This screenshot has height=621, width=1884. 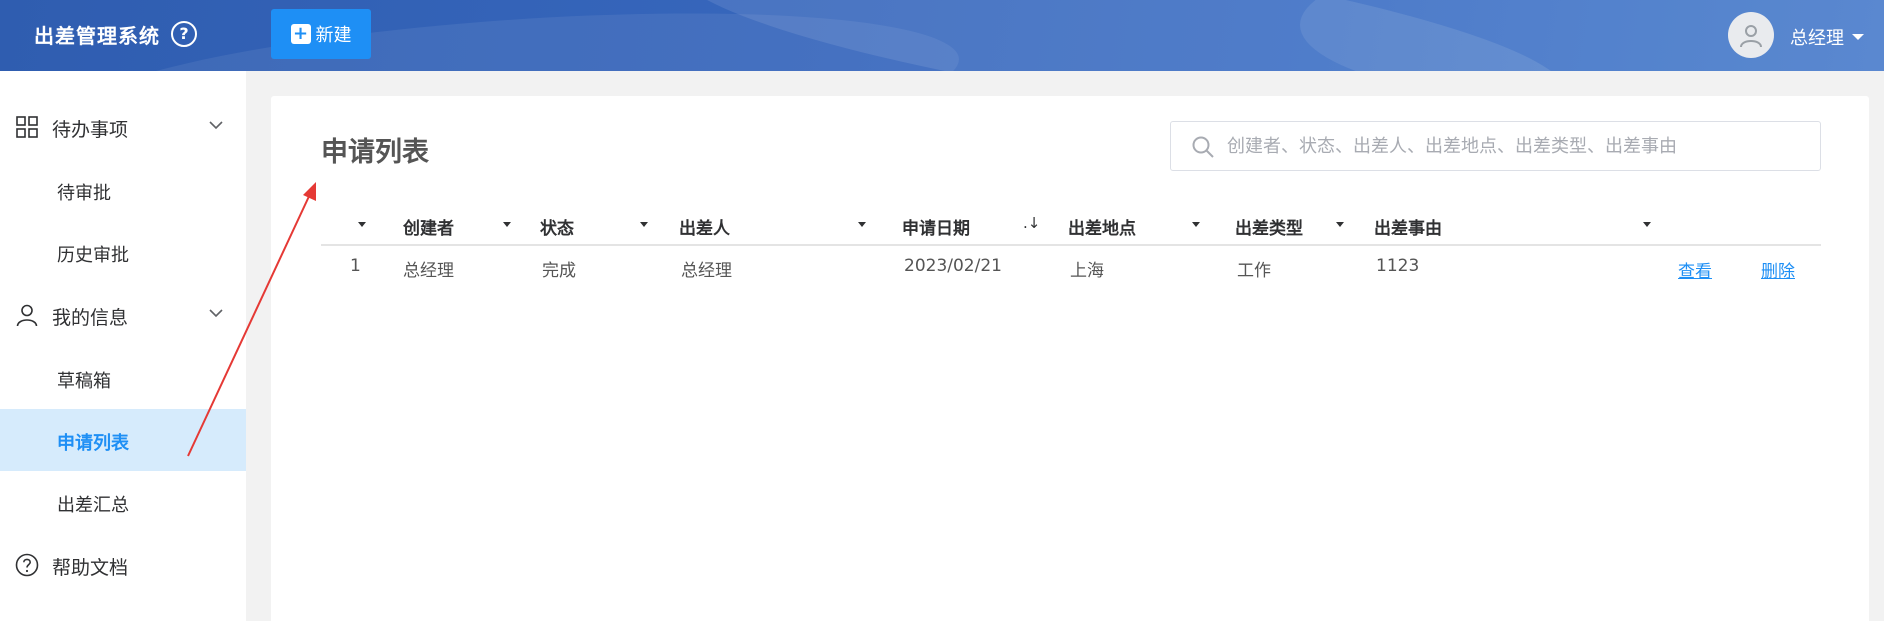 I want to click on grid-icon, so click(x=27, y=127).